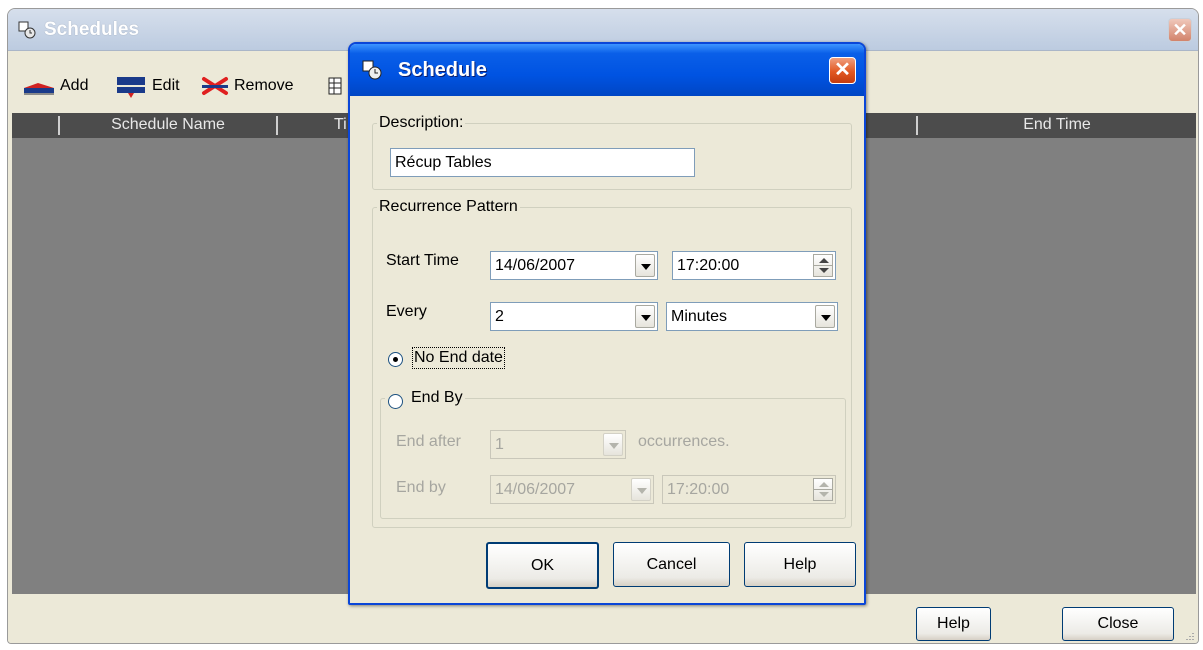 This screenshot has height=650, width=1203. I want to click on end-by-time-spinner, so click(823, 489).